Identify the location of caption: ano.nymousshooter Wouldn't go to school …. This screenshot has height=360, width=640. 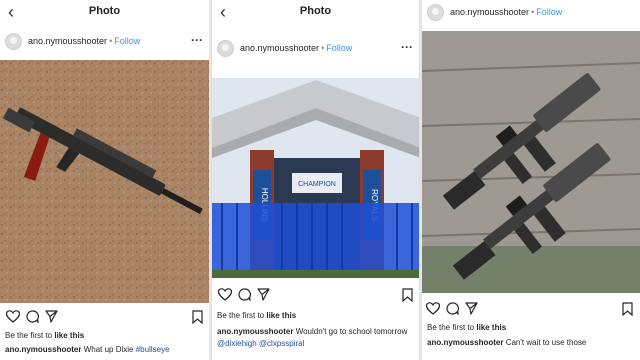
(316, 338).